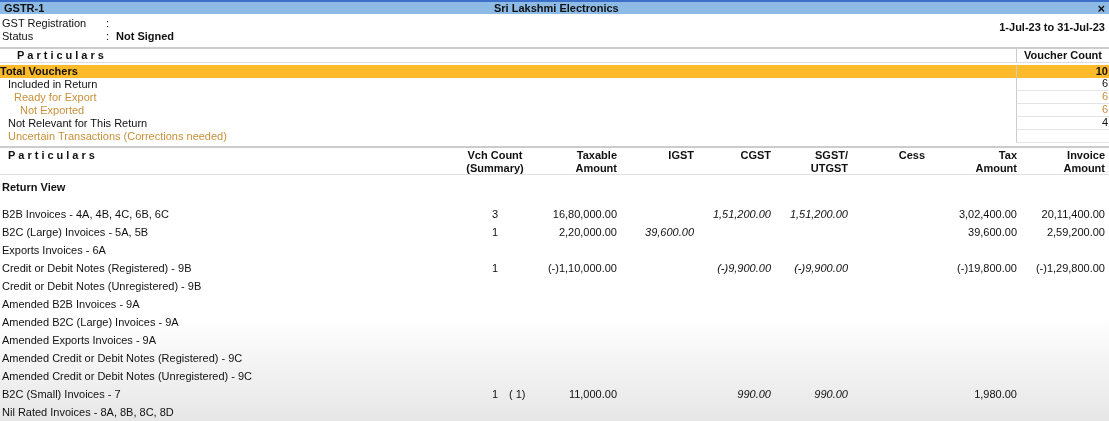  What do you see at coordinates (122, 358) in the screenshot?
I see `particulars-cell-text: Amended Credit or Debit Notes (Registered) - 9C` at bounding box center [122, 358].